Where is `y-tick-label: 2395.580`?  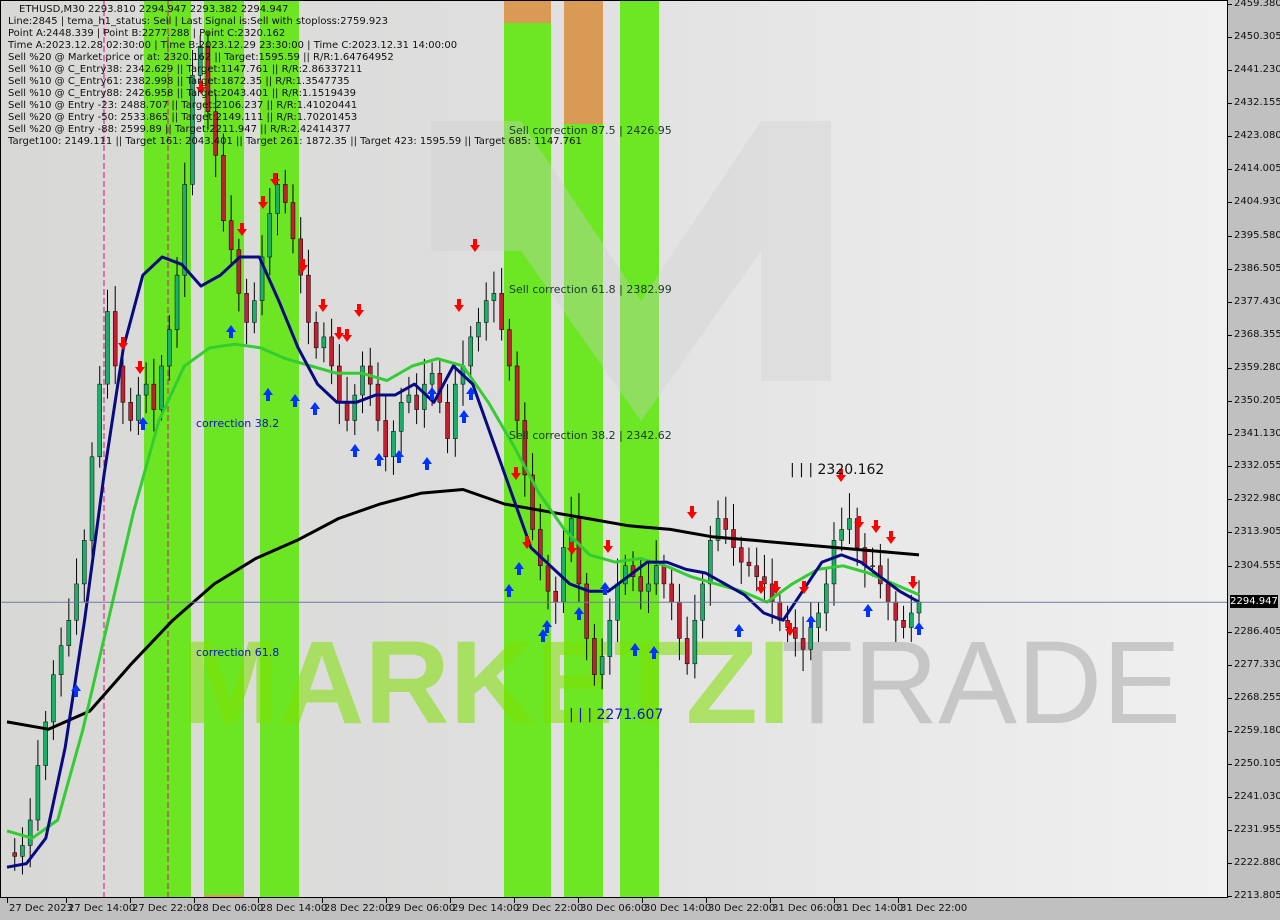 y-tick-label: 2395.580 is located at coordinates (1257, 235).